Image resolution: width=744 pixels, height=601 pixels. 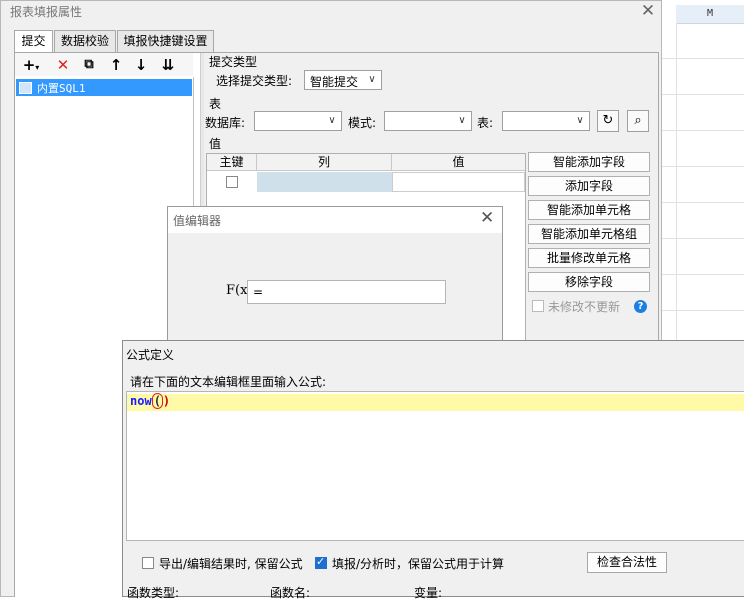 I want to click on schema-select: ∨, so click(x=428, y=121).